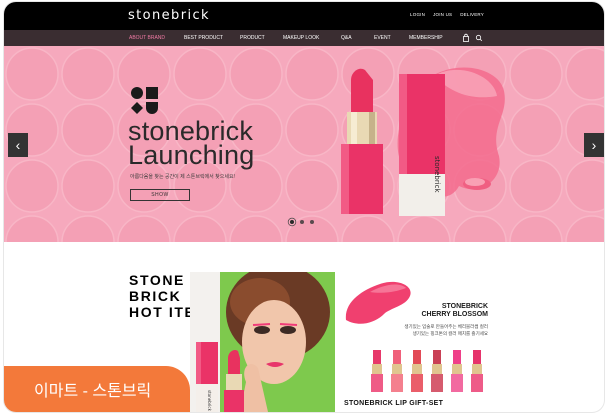 This screenshot has height=418, width=608. What do you see at coordinates (18, 145) in the screenshot?
I see `hero-prev-arrow: ‹` at bounding box center [18, 145].